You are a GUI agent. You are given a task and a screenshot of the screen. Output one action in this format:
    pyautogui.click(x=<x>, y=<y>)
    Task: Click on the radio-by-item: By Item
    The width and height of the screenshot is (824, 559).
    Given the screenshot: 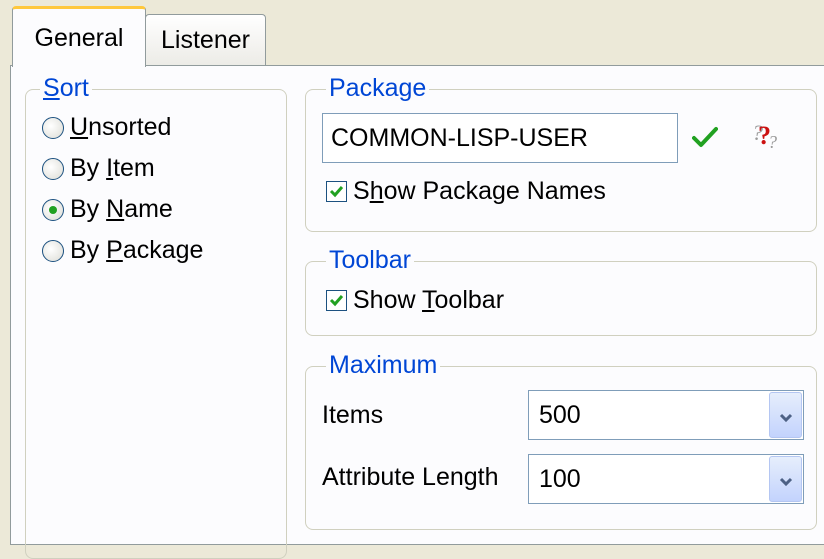 What is the action you would take?
    pyautogui.click(x=98, y=168)
    